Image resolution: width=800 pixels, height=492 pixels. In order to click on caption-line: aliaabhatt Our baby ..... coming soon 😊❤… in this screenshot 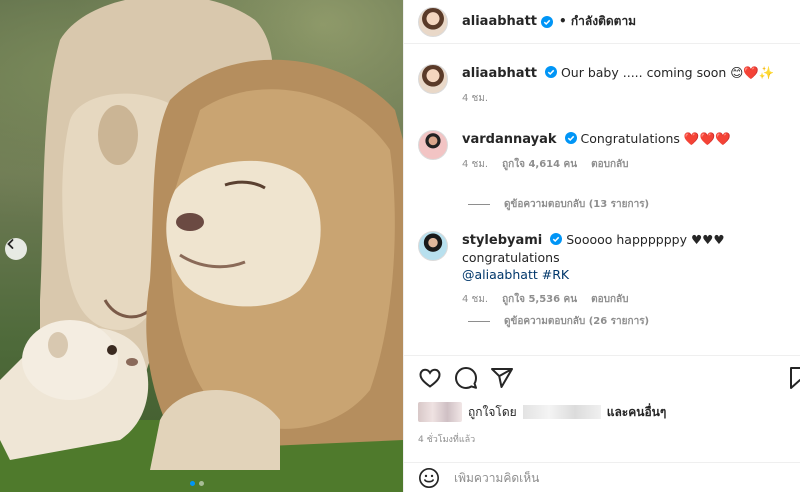, I will do `click(627, 73)`.